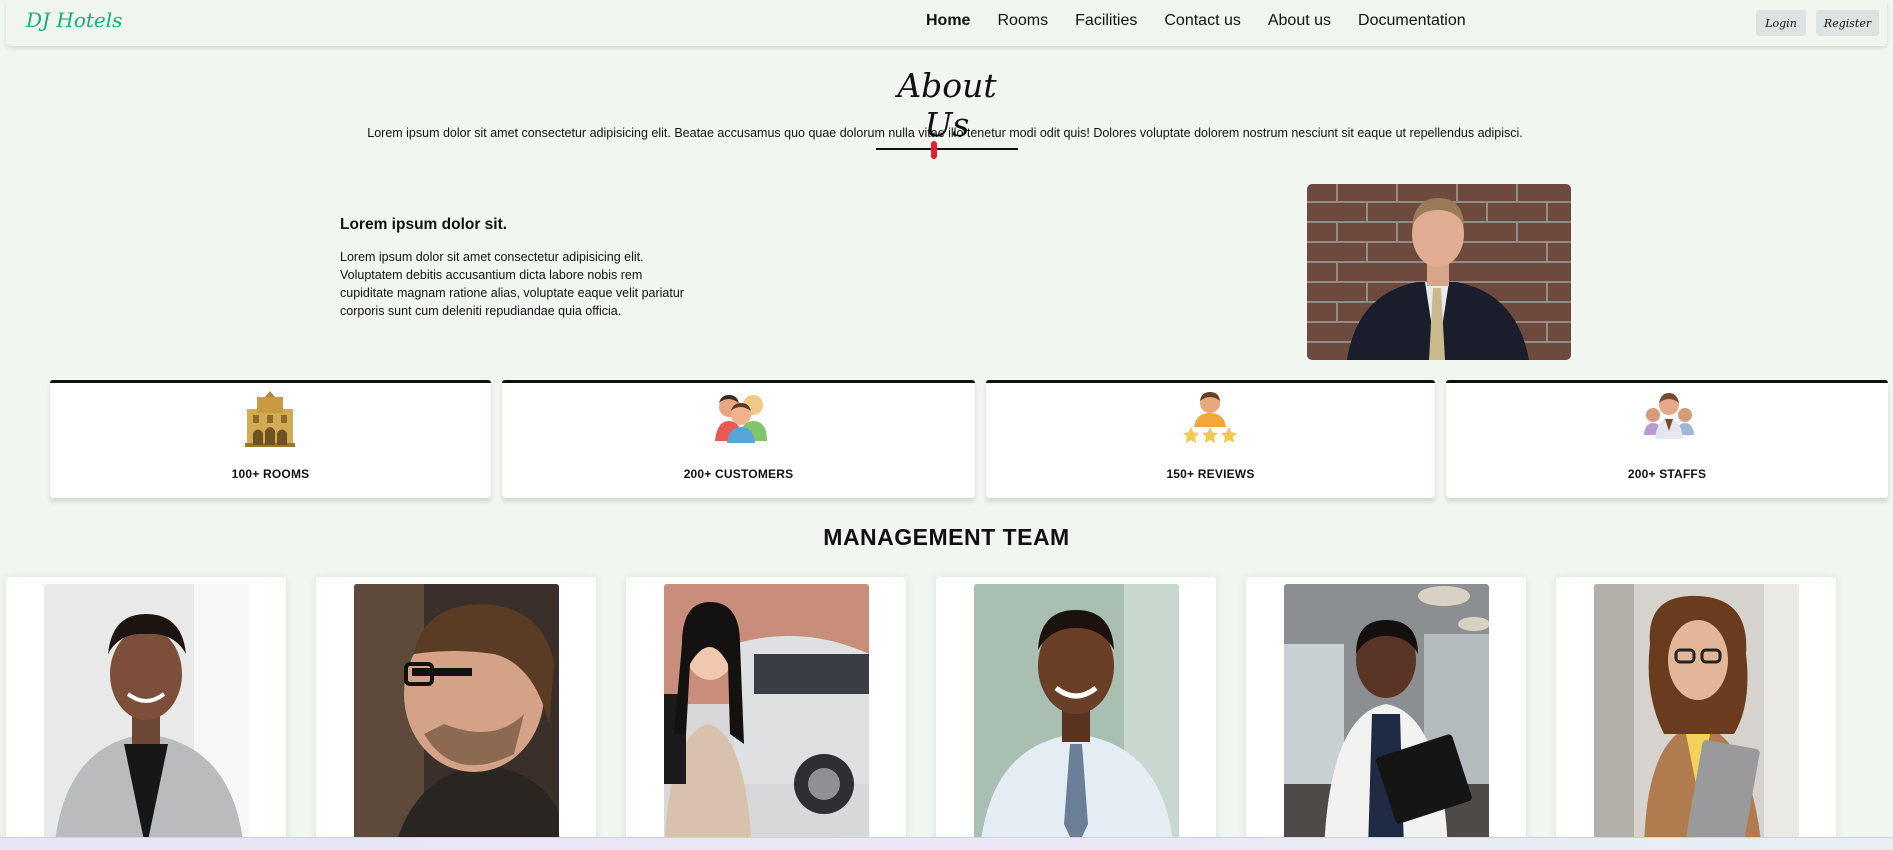 This screenshot has height=850, width=1893. What do you see at coordinates (1439, 272) in the screenshot?
I see `about-photo` at bounding box center [1439, 272].